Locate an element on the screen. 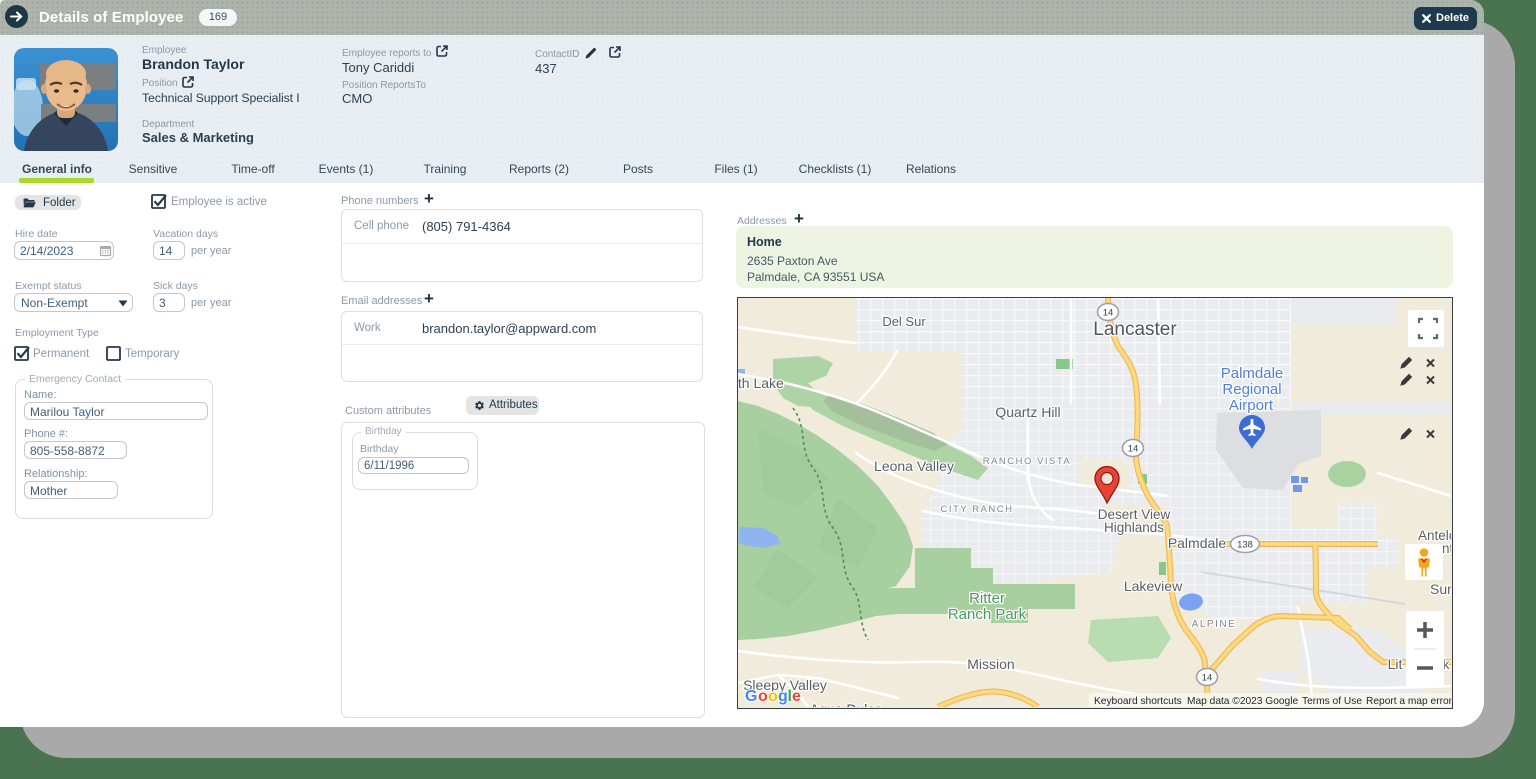 The width and height of the screenshot is (1536, 779). svg-text: CITY RANCH is located at coordinates (977, 509).